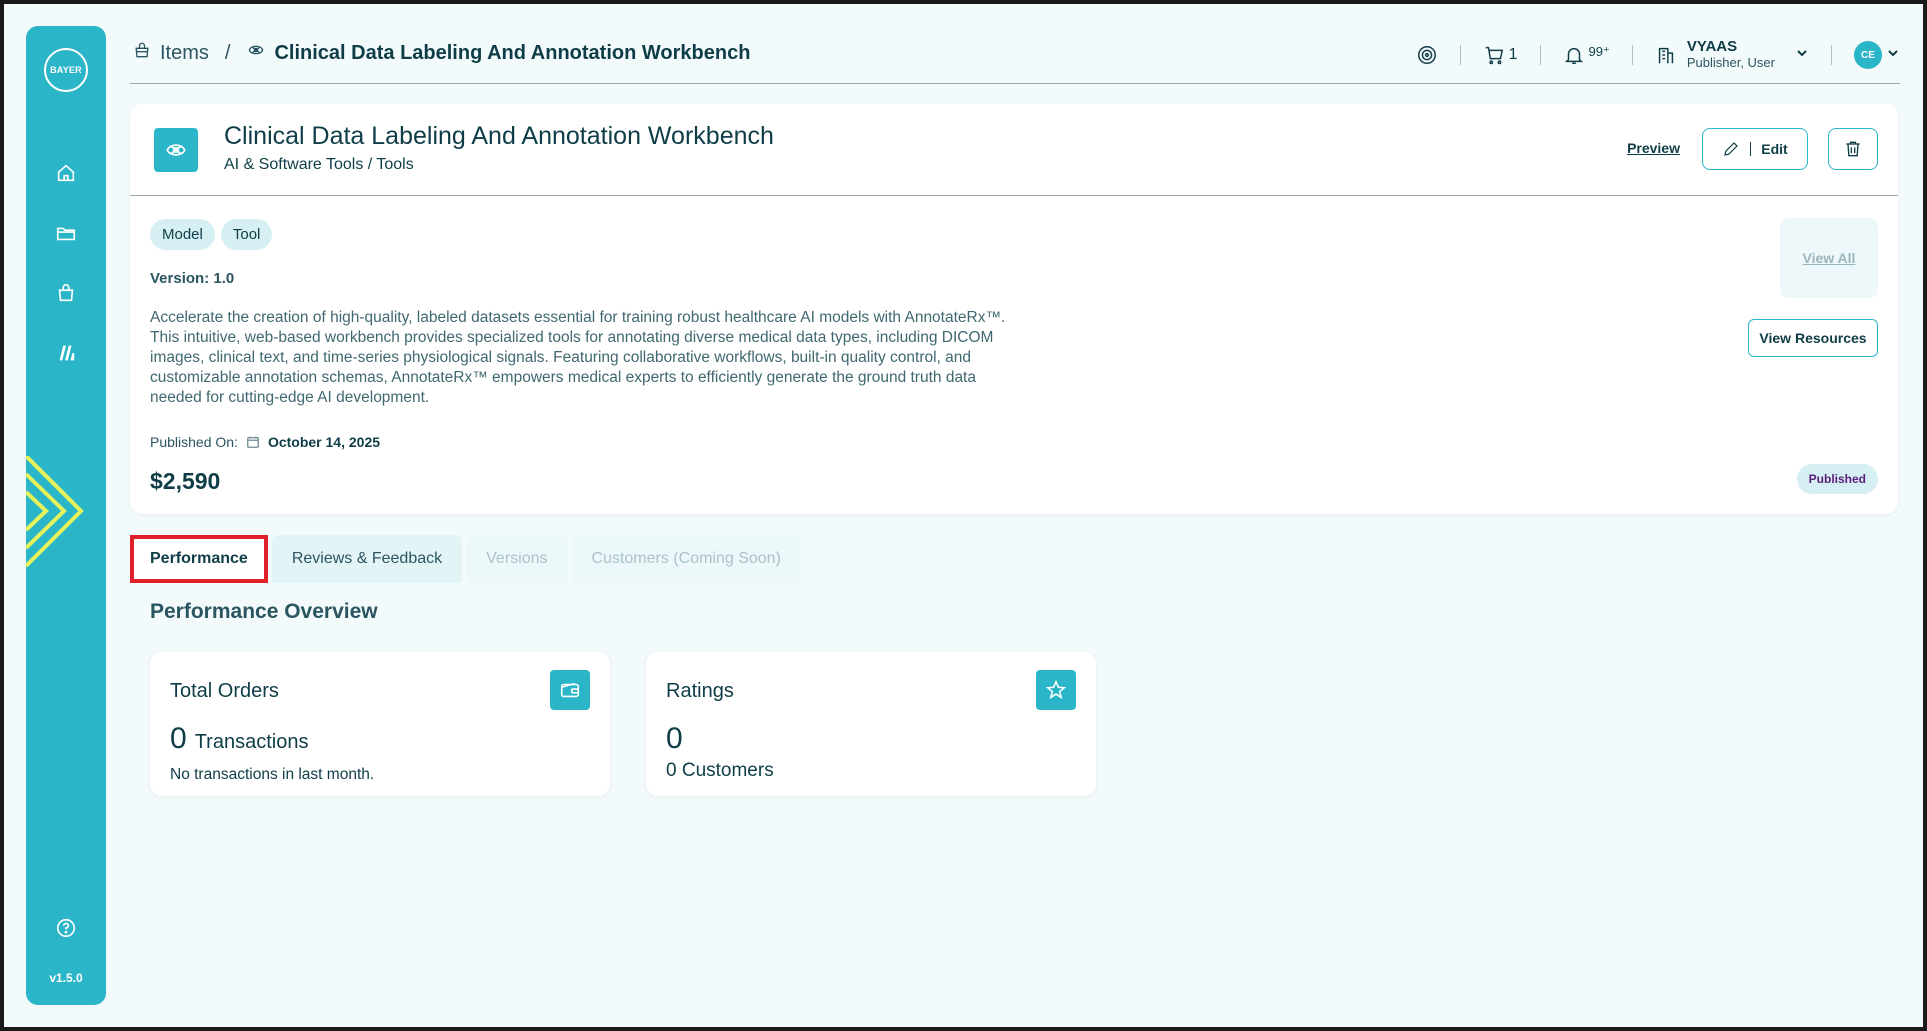  I want to click on orders-count: 0, so click(178, 738).